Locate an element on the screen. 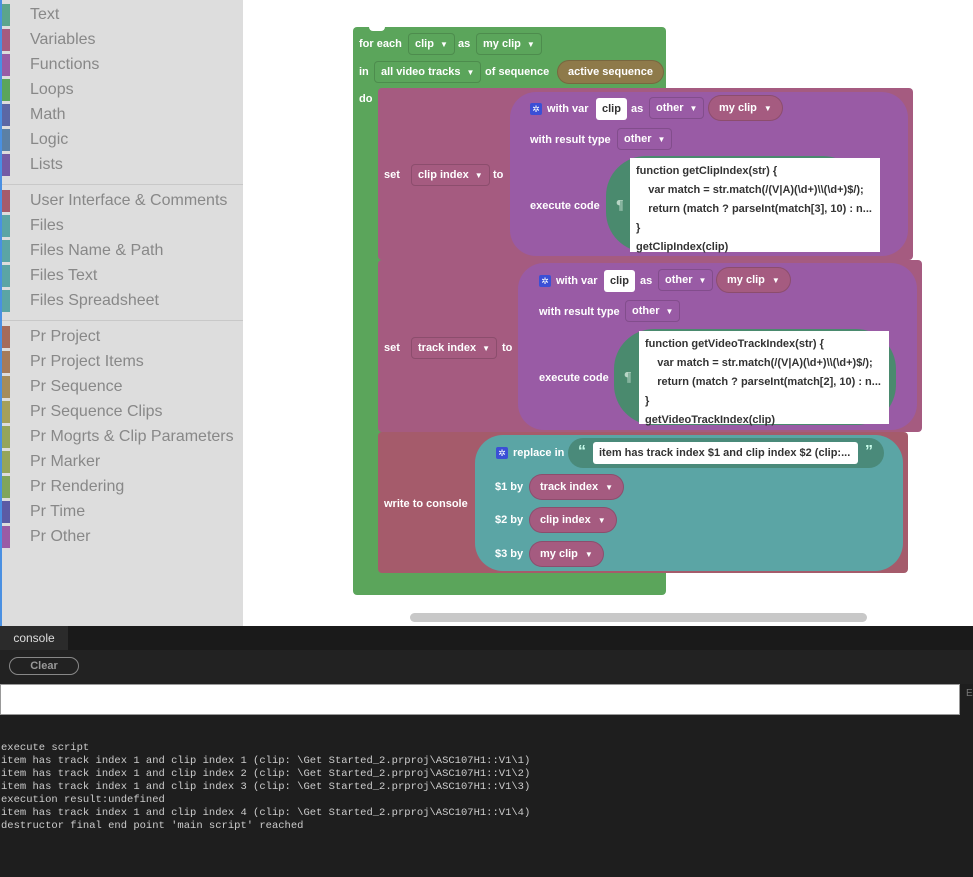 Image resolution: width=973 pixels, height=877 pixels. clear-button: Clear is located at coordinates (44, 666).